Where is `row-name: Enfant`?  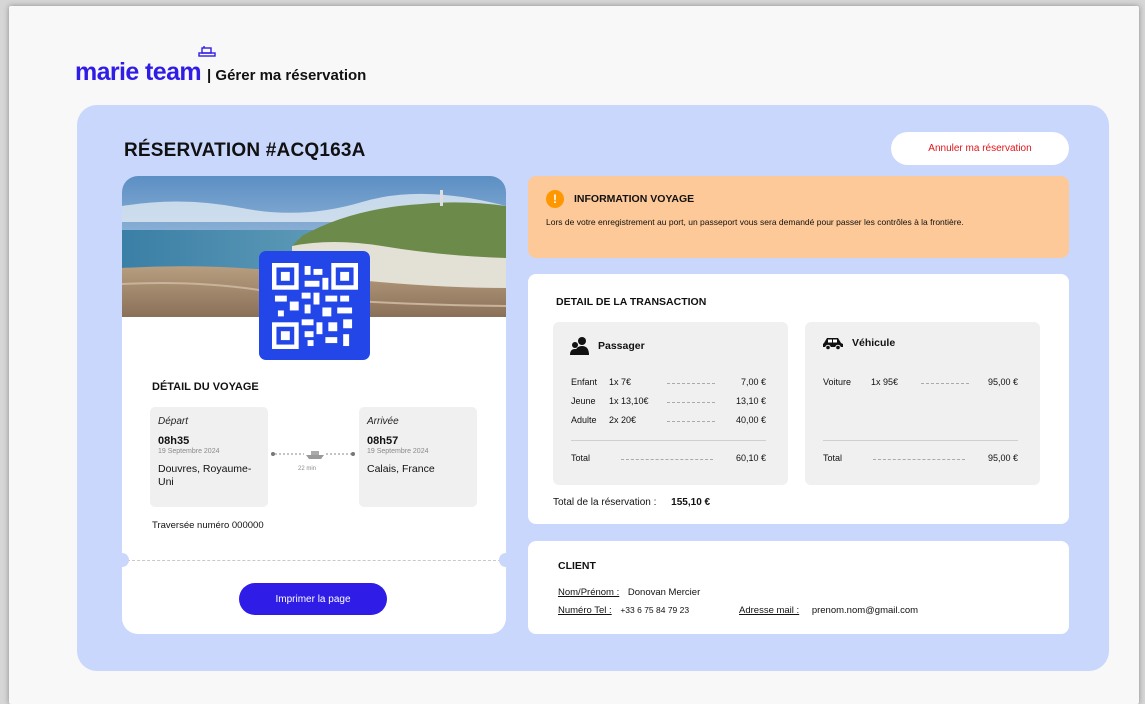
row-name: Enfant is located at coordinates (584, 382).